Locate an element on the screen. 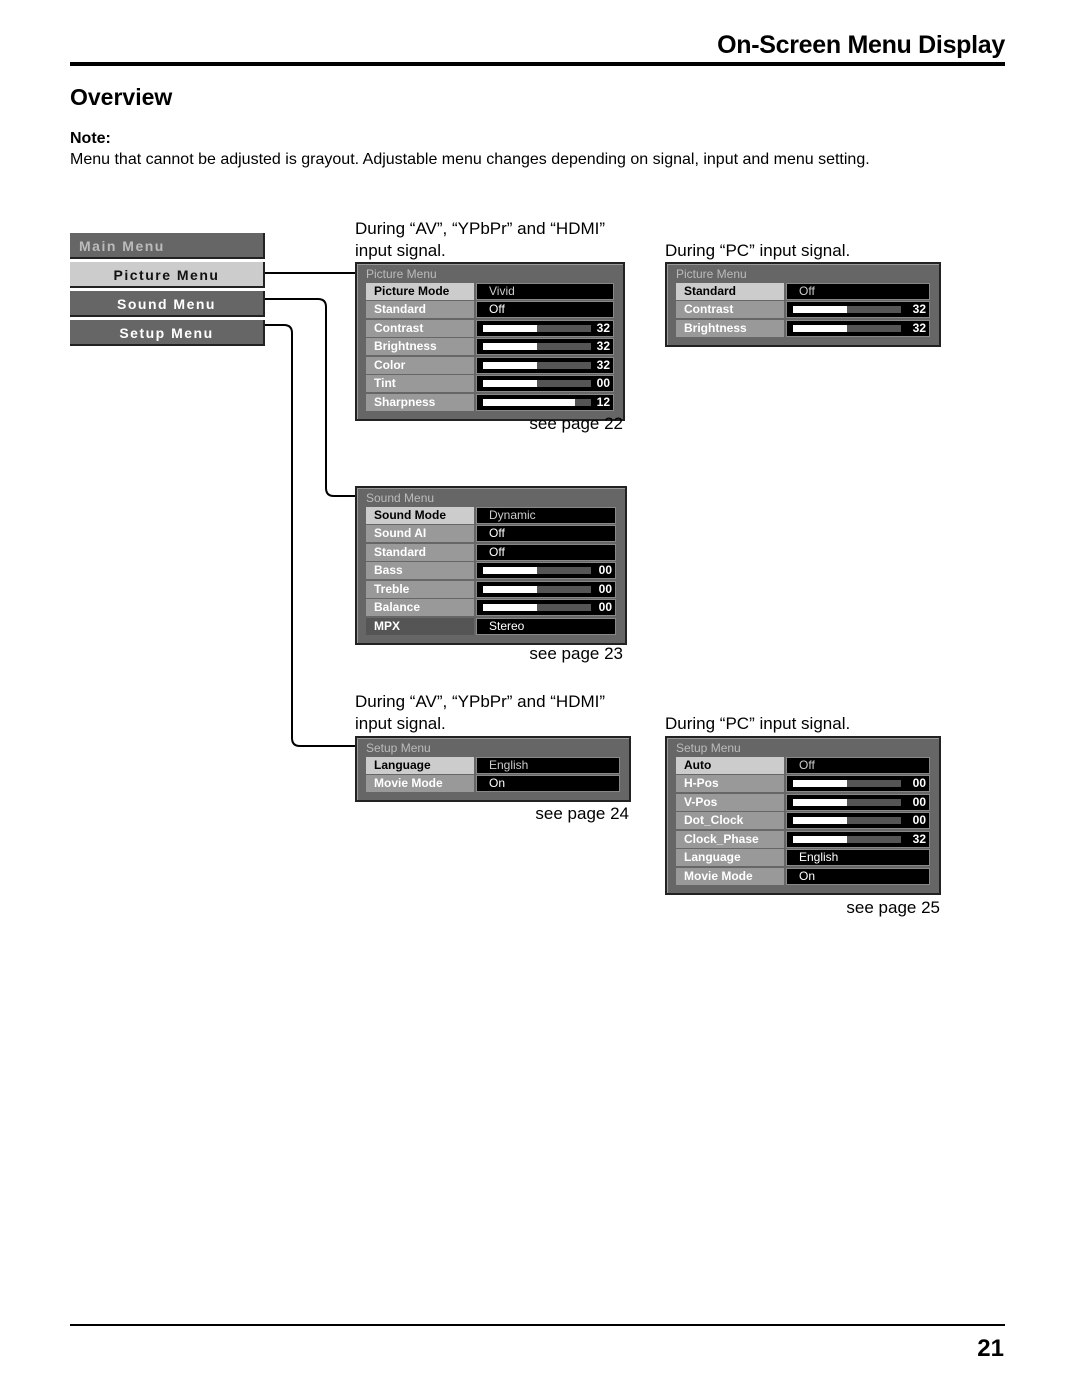  connector-sound is located at coordinates (302, 397).